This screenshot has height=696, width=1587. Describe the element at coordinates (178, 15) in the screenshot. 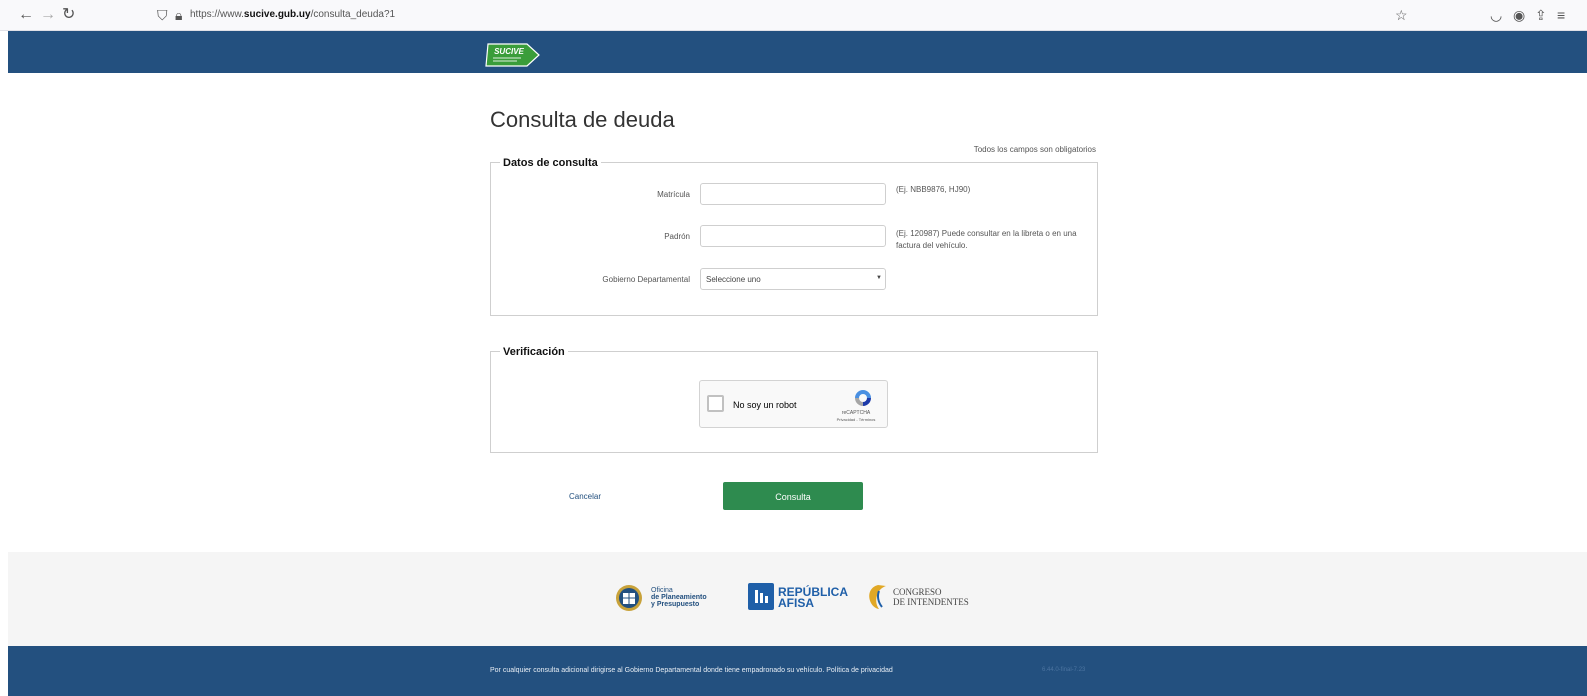

I see `lock-icon: 🔒︎` at that location.